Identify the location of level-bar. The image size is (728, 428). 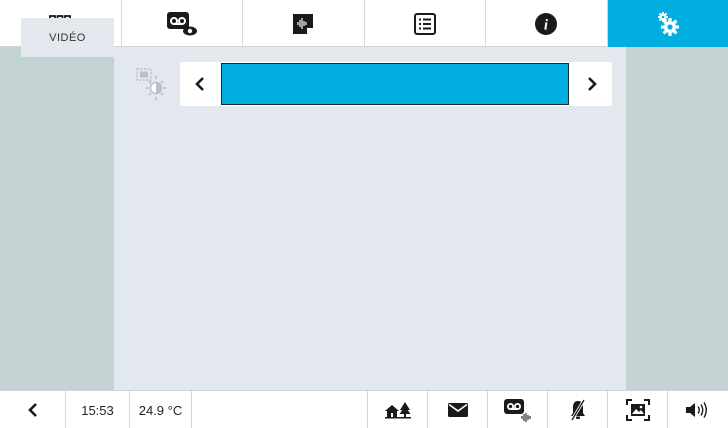
(395, 84).